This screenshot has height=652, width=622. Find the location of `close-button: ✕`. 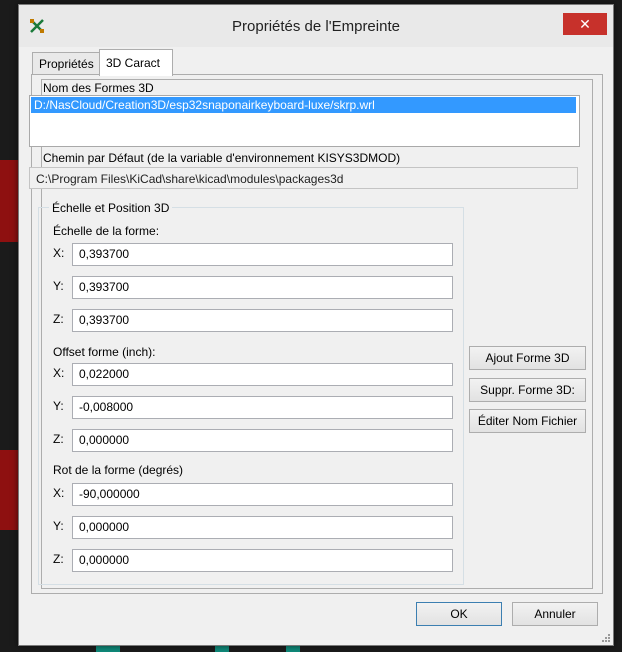

close-button: ✕ is located at coordinates (585, 24).